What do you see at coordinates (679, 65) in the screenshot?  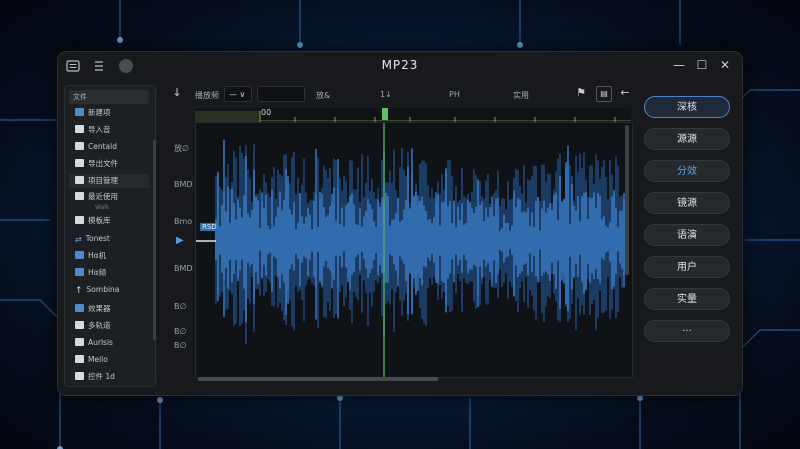 I see `minimize-button: —` at bounding box center [679, 65].